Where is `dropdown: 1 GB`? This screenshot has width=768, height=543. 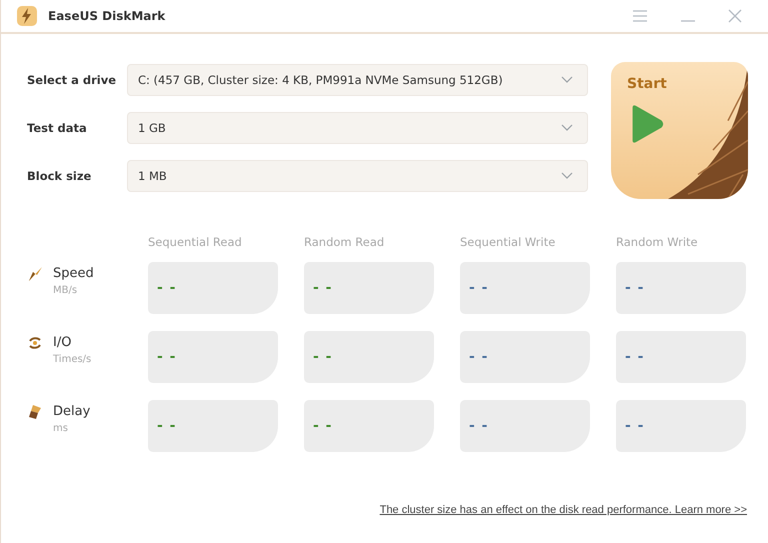 dropdown: 1 GB is located at coordinates (357, 128).